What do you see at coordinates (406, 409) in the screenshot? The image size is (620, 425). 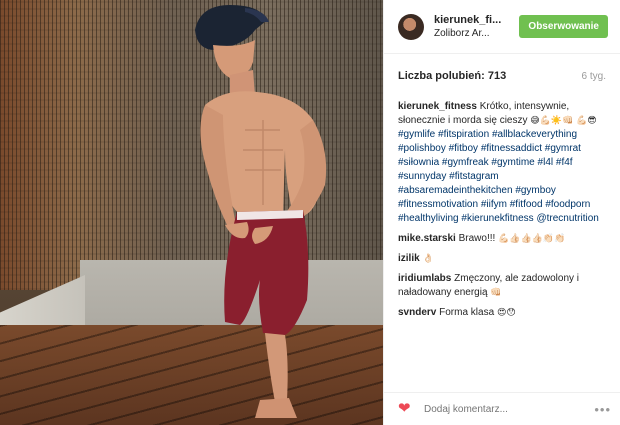 I see `heart-icon: ❤` at bounding box center [406, 409].